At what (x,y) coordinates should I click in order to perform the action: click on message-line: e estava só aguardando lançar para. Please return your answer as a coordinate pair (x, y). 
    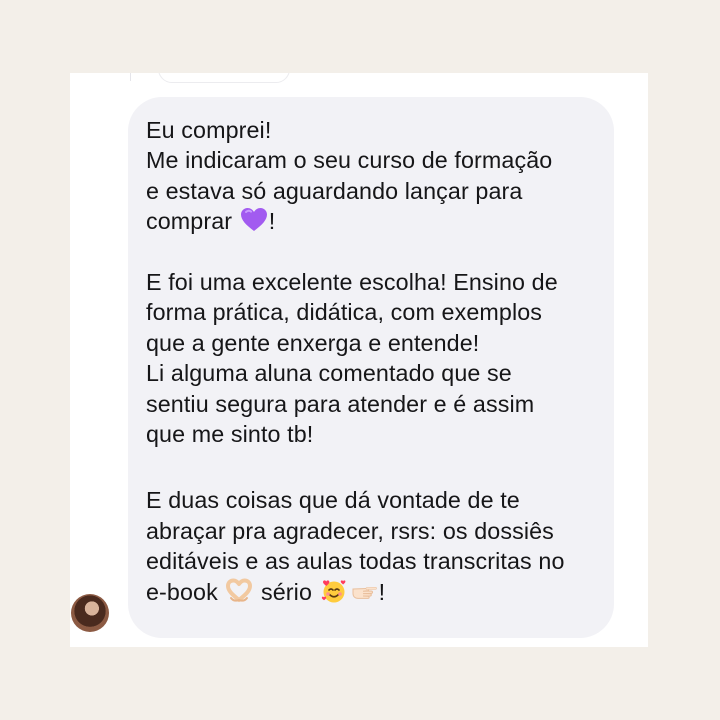
    Looking at the image, I should click on (334, 190).